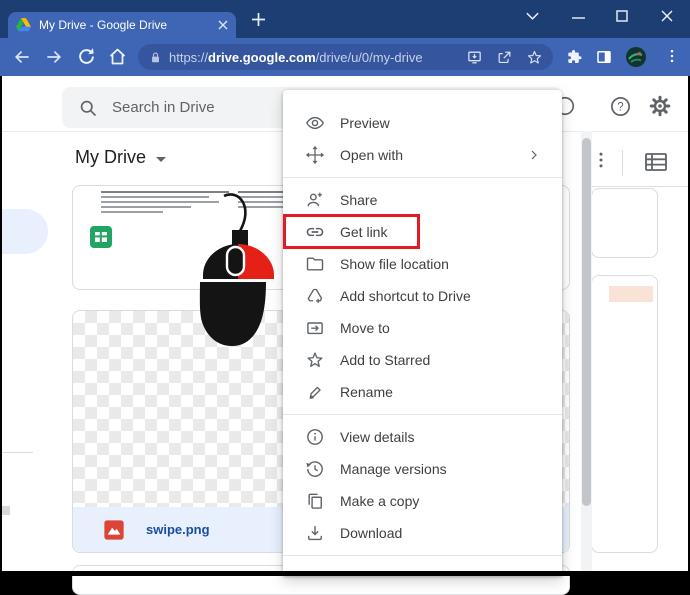 This screenshot has width=690, height=595. Describe the element at coordinates (117, 56) in the screenshot. I see `home-icon` at that location.